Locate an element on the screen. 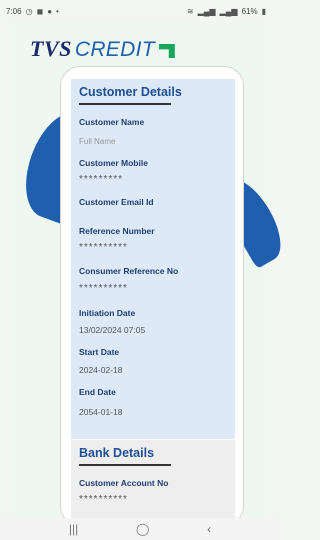 This screenshot has height=540, width=320. notification-icon: ◷ is located at coordinates (29, 11).